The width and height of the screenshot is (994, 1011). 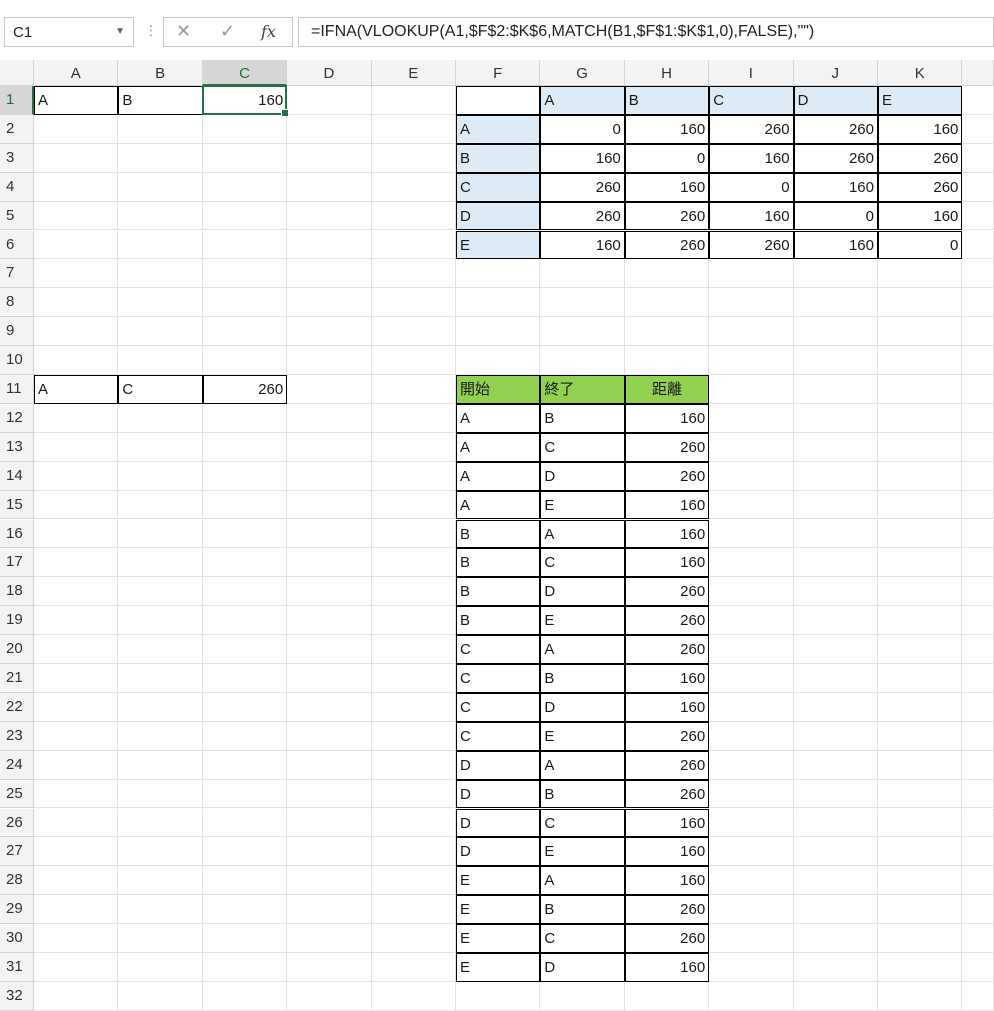 I want to click on pairs-table-cell: A, so click(x=498, y=418).